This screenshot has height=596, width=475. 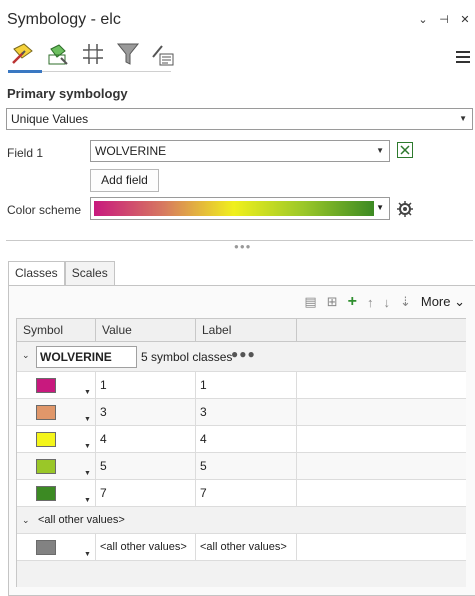 I want to click on group-options-icon: ●●●, so click(x=243, y=354).